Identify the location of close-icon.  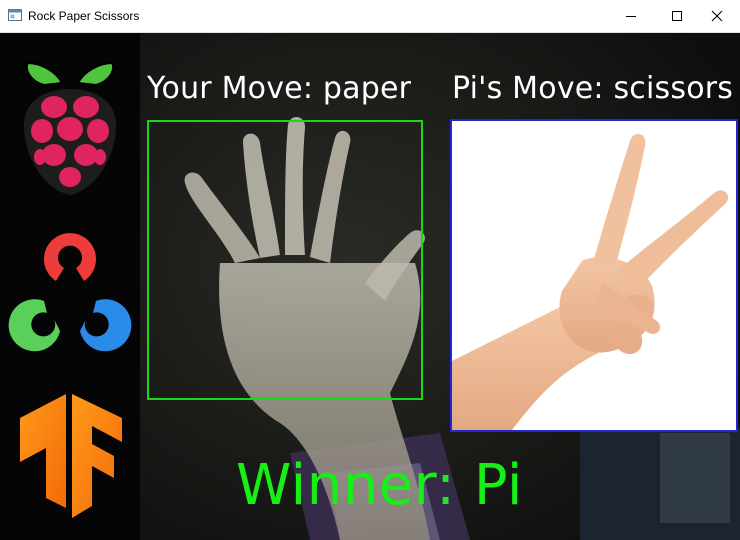
(717, 16).